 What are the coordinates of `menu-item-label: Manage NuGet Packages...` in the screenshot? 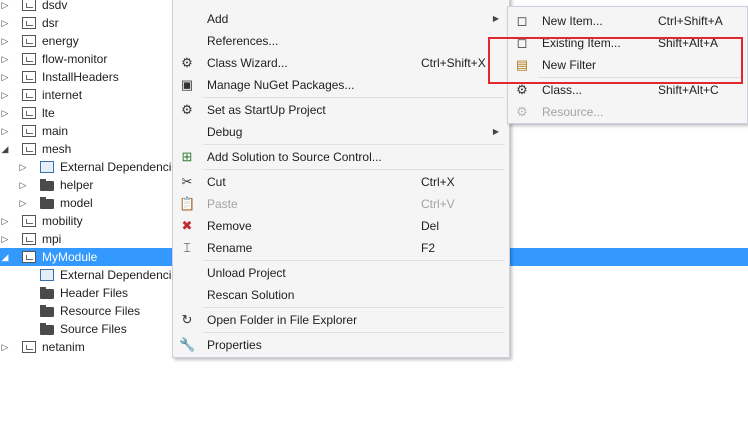 It's located at (281, 85).